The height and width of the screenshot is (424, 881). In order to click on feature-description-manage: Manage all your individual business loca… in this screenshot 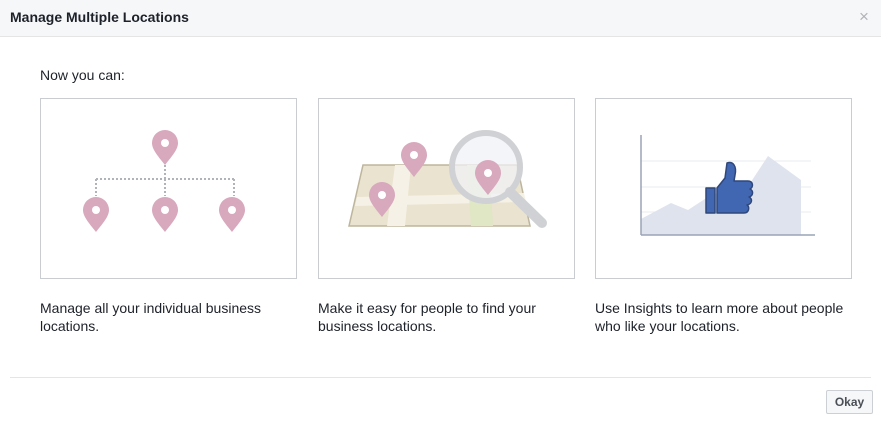, I will do `click(151, 317)`.